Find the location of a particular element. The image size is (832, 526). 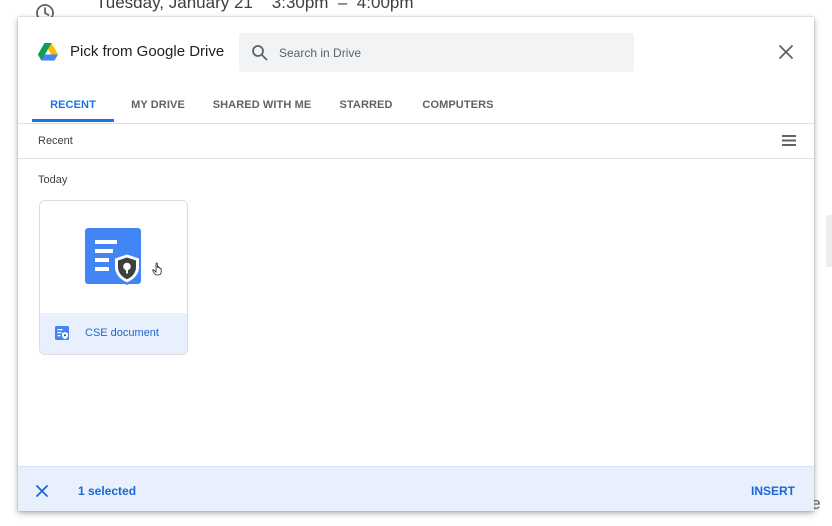

google-drive-logo-icon is located at coordinates (48, 52).